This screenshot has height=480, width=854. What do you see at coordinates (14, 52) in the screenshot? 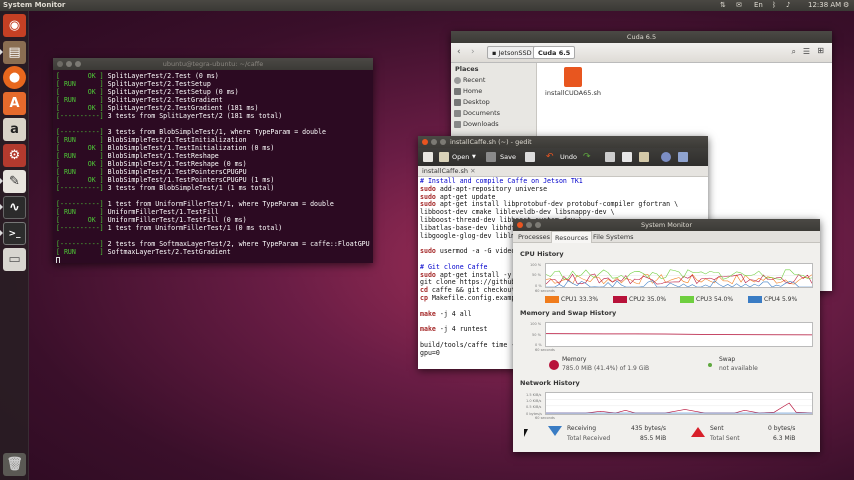
I see `files-icon: ▤` at bounding box center [14, 52].